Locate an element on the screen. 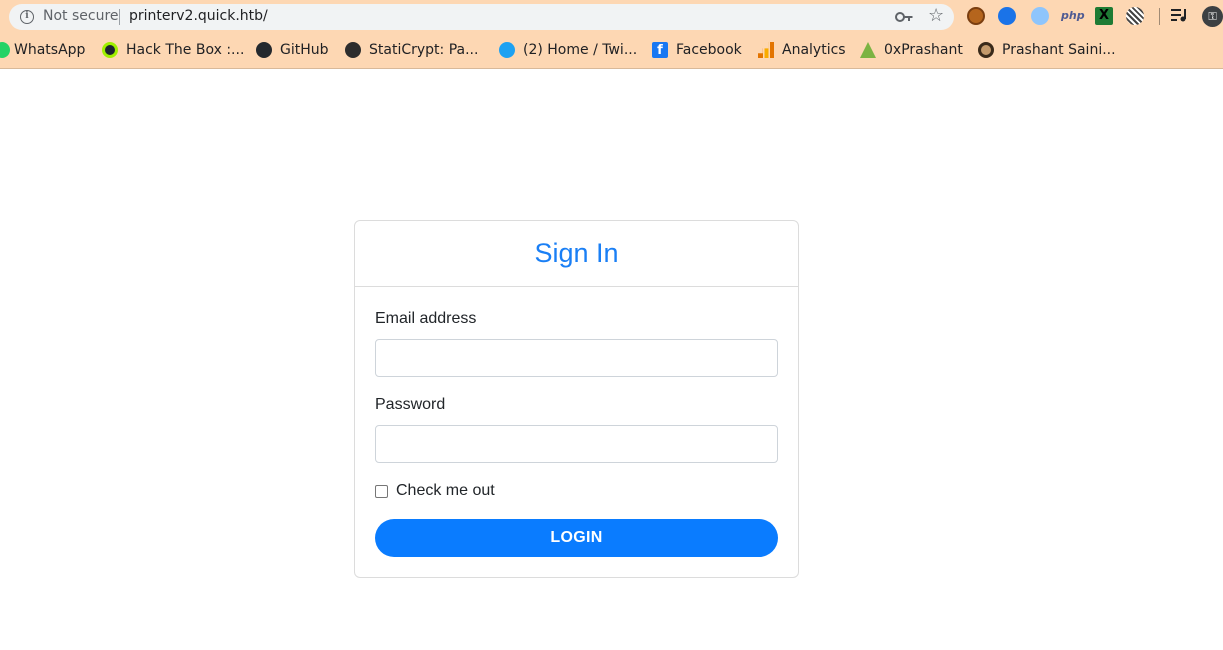 The width and height of the screenshot is (1223, 650). page-title: Sign In is located at coordinates (576, 253).